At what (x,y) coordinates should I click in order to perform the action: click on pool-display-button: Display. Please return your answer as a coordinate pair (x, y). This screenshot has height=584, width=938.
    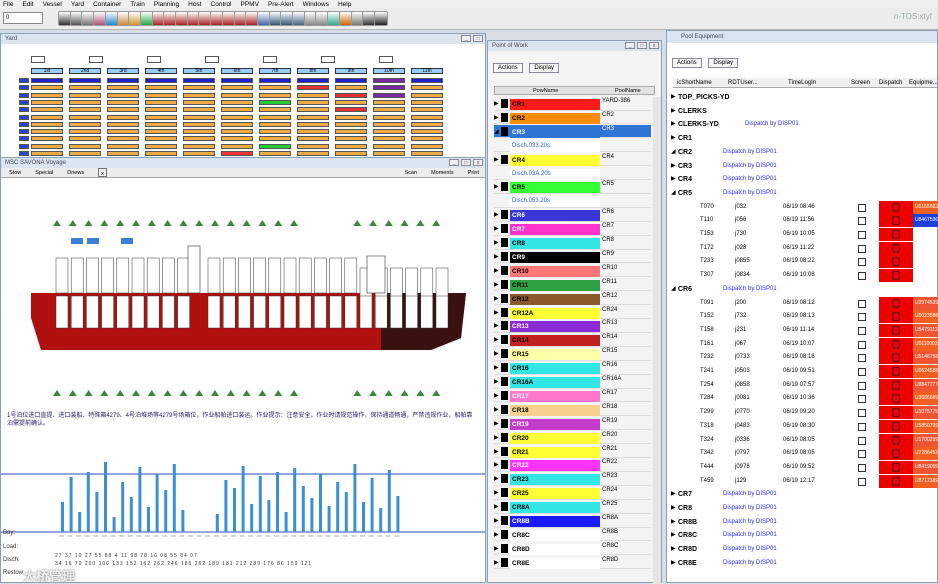
    Looking at the image, I should click on (723, 63).